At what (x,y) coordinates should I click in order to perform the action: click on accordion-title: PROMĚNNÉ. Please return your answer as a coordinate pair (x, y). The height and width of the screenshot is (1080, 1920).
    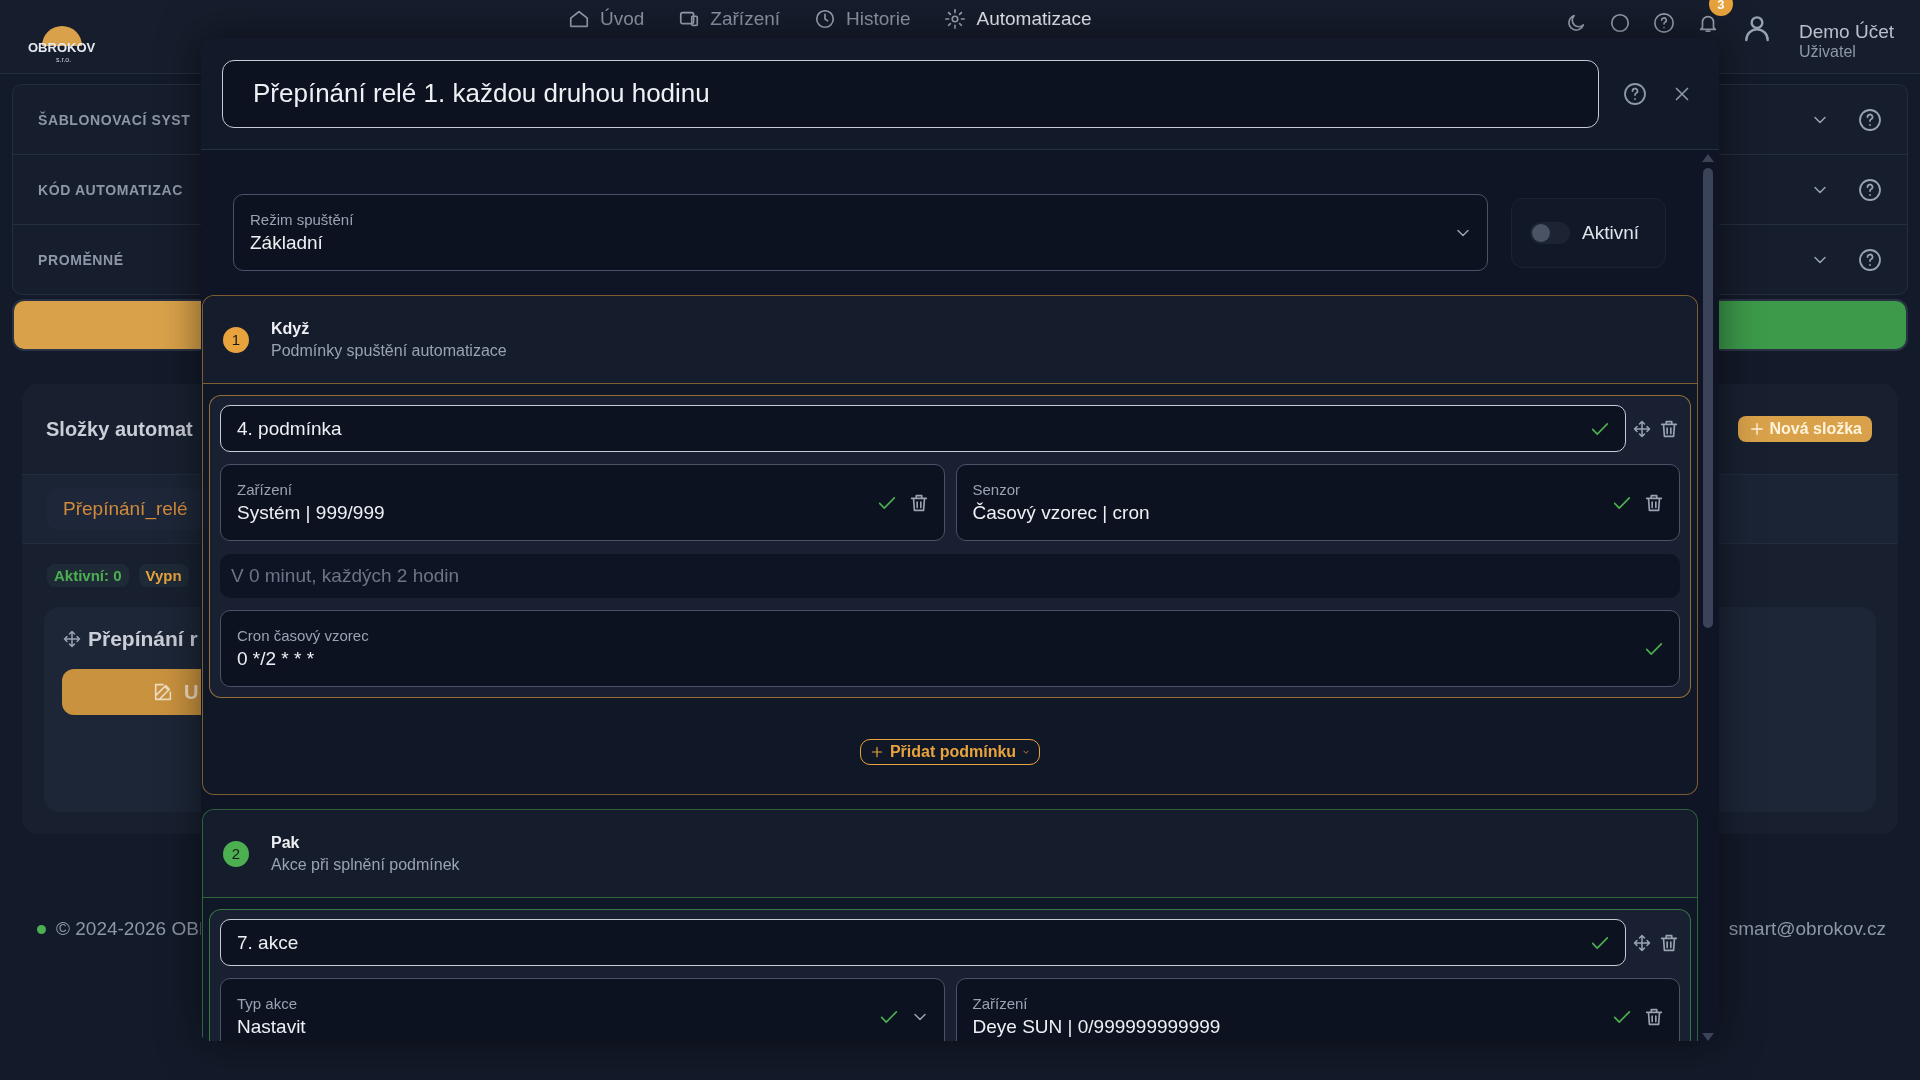
    Looking at the image, I should click on (81, 259).